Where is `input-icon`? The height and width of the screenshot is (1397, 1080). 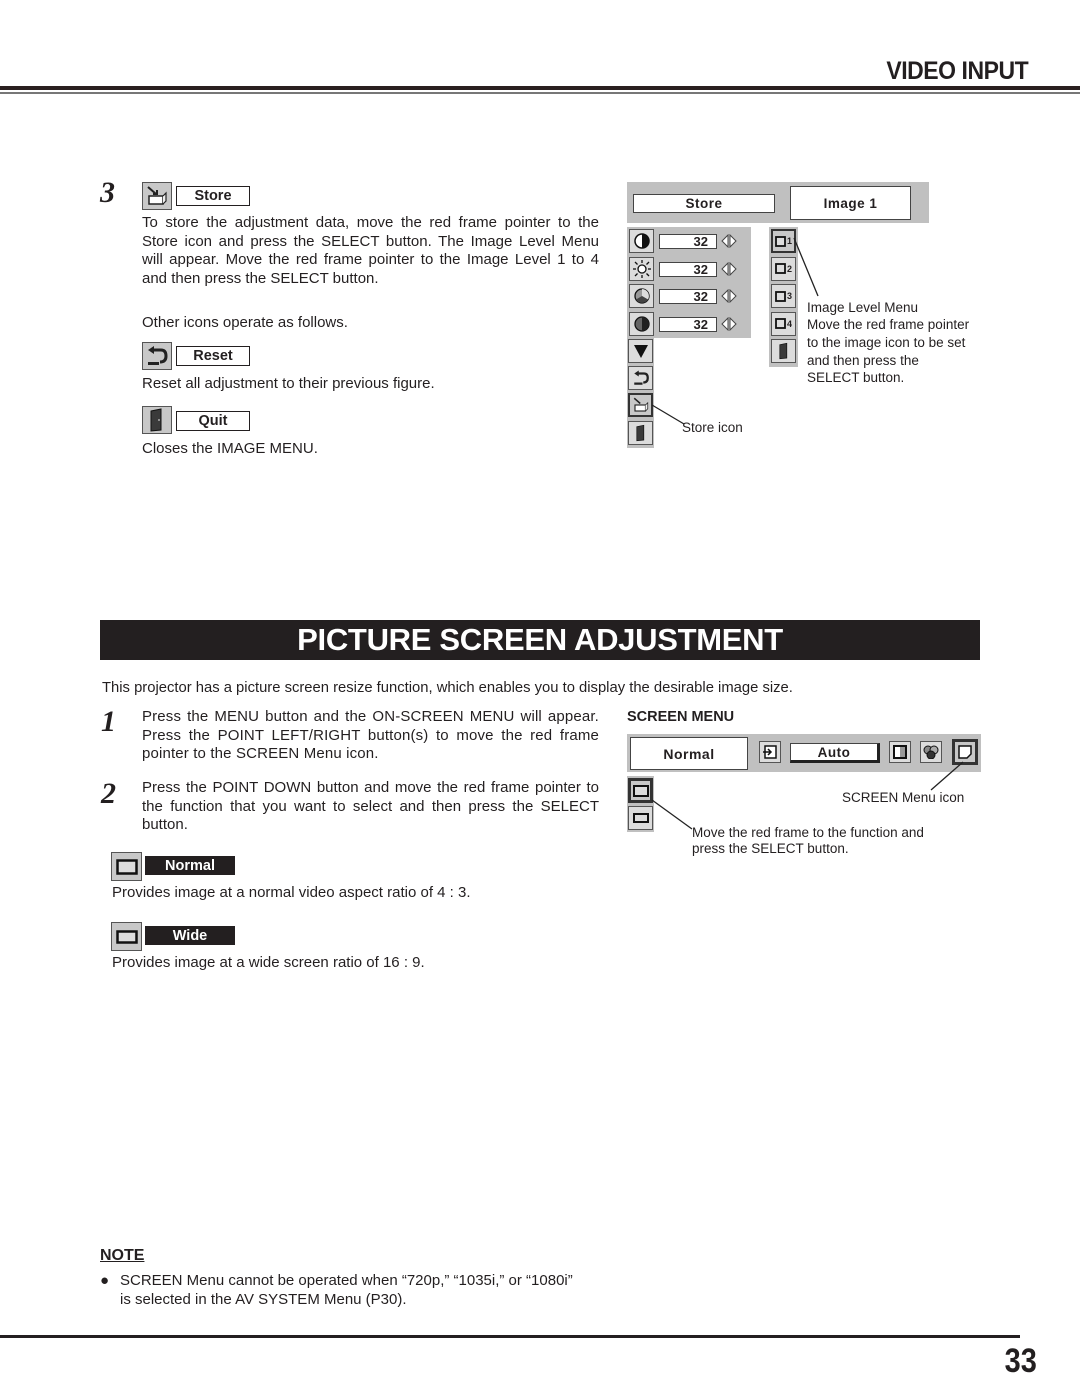
input-icon is located at coordinates (770, 752).